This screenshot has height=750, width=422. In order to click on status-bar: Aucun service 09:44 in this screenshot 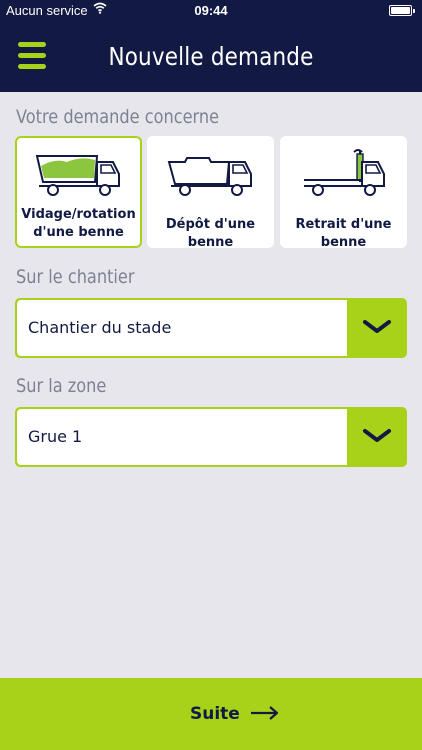, I will do `click(211, 11)`.